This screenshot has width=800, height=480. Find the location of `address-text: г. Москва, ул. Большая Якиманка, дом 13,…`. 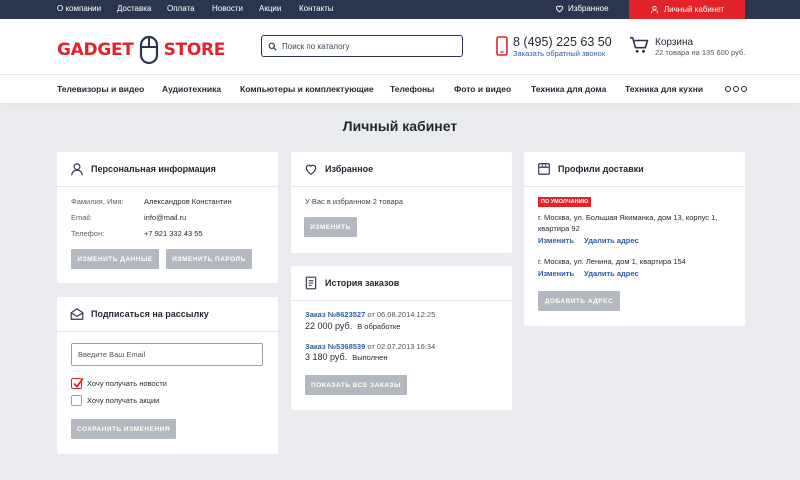

address-text: г. Москва, ул. Большая Якиманка, дом 13,… is located at coordinates (628, 223).